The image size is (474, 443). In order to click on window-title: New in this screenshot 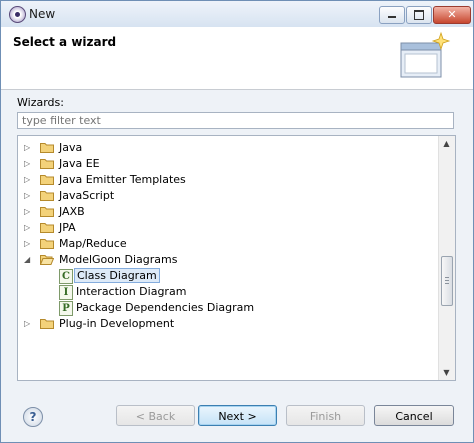, I will do `click(42, 14)`.